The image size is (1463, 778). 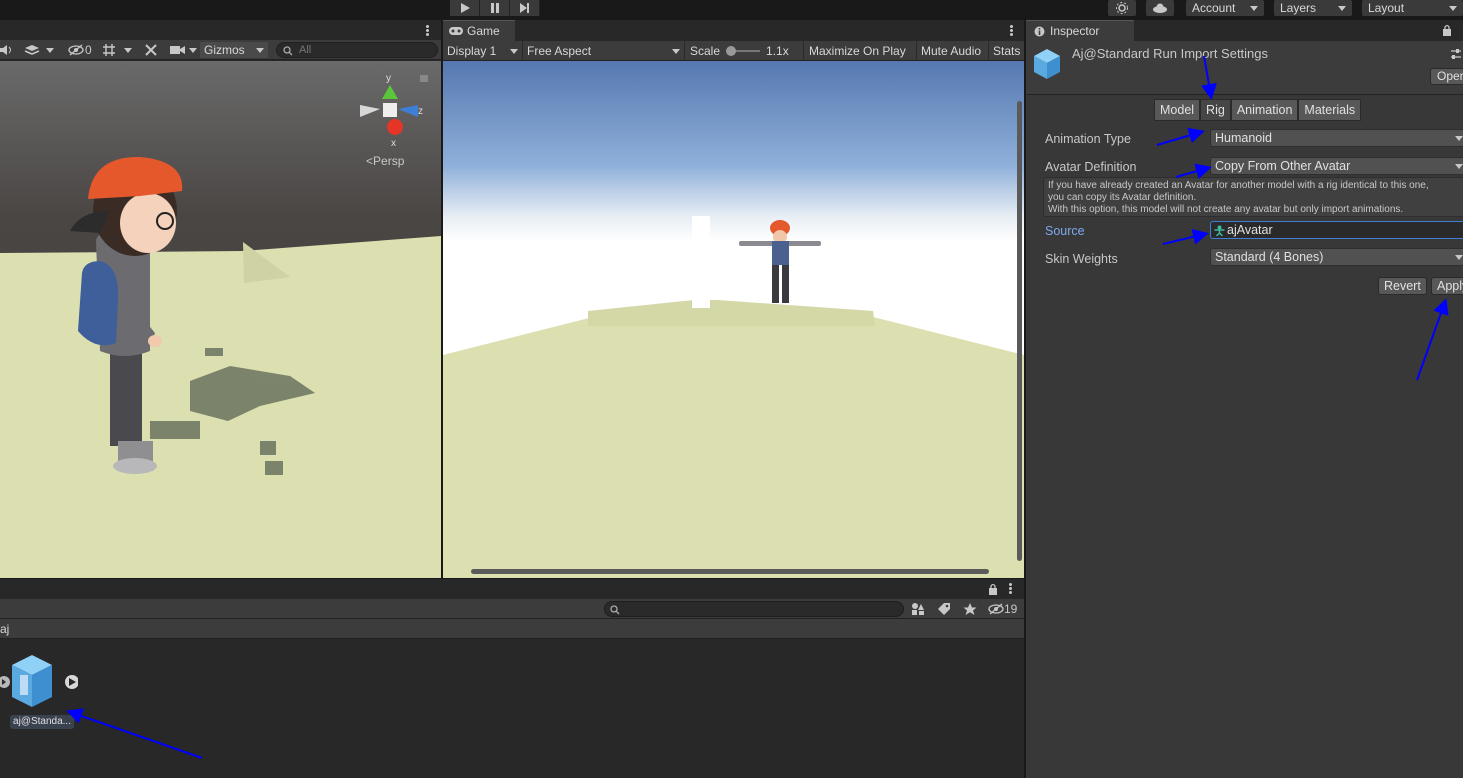 What do you see at coordinates (1402, 286) in the screenshot?
I see `revert-button: Revert` at bounding box center [1402, 286].